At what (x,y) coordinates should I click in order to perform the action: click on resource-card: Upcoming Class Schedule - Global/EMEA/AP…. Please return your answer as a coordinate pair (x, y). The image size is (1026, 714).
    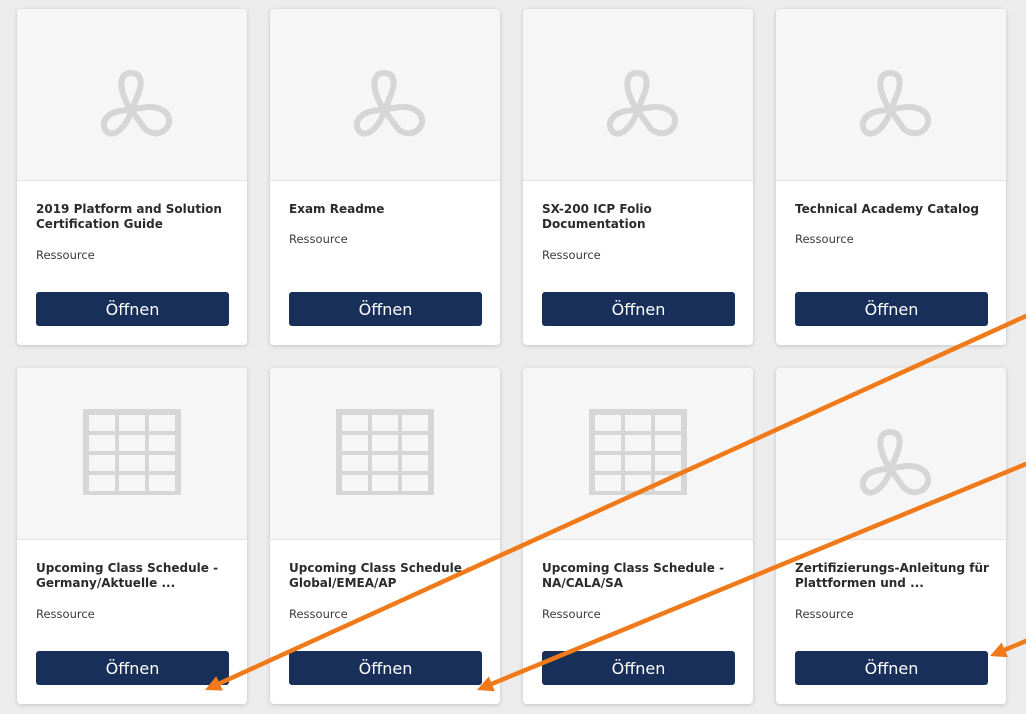
    Looking at the image, I should click on (385, 536).